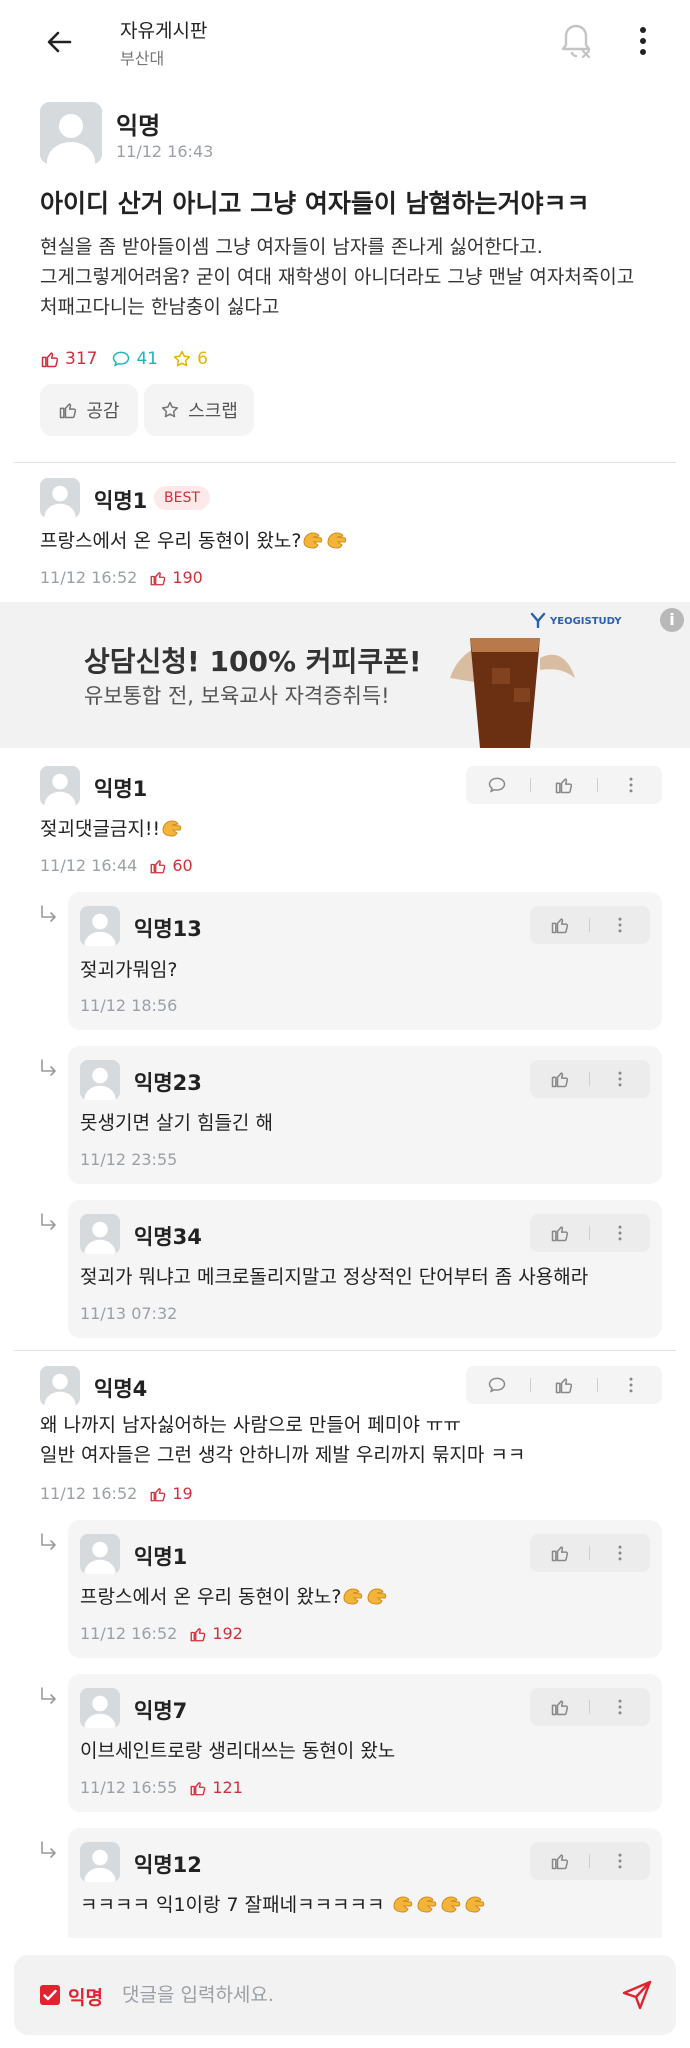  Describe the element at coordinates (129, 1787) in the screenshot. I see `reply-time: 11/12 16:55` at that location.